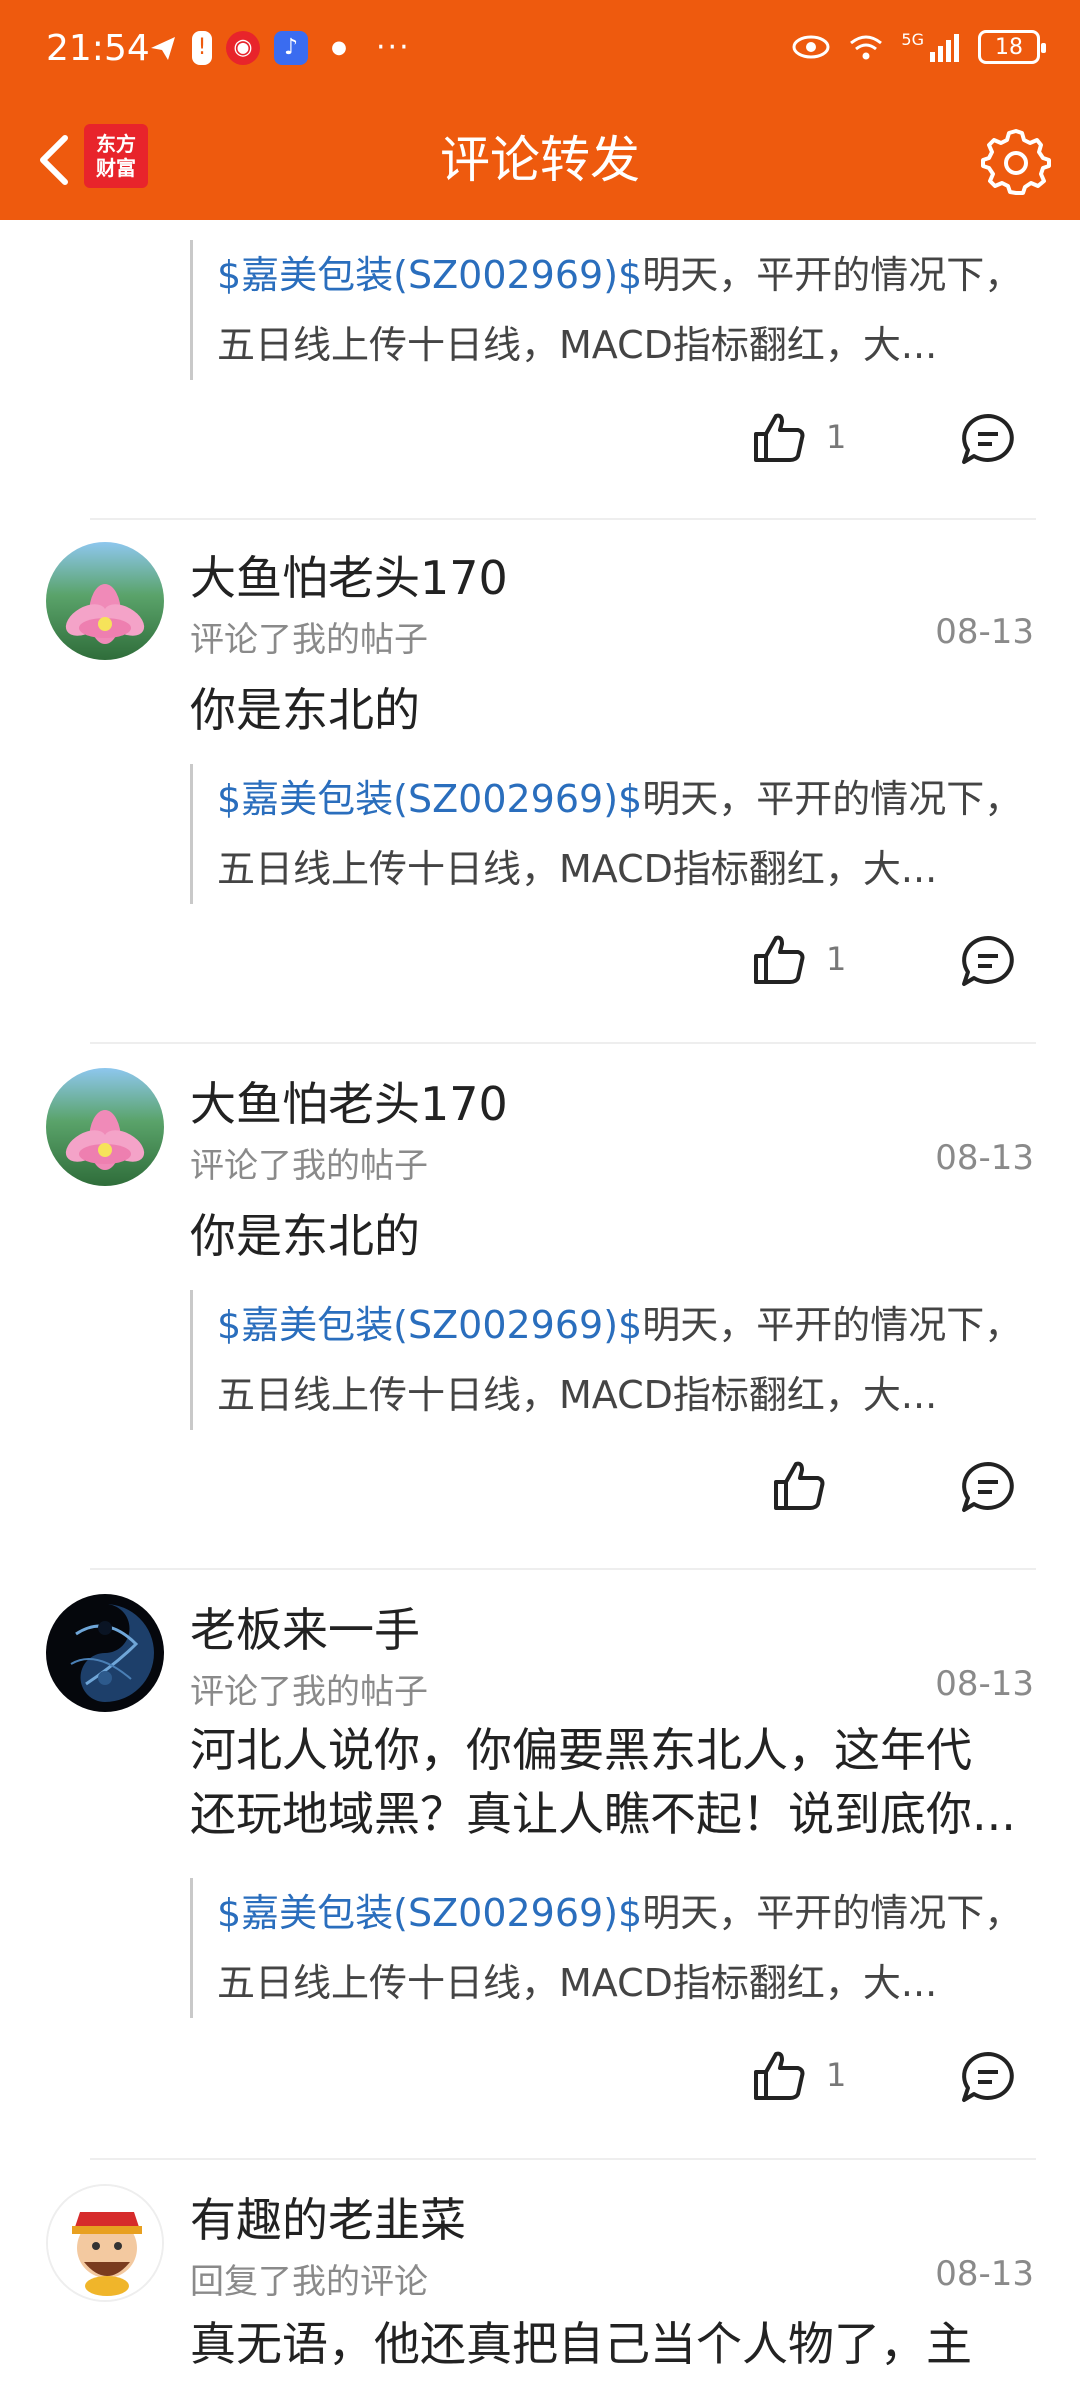  What do you see at coordinates (163, 48) in the screenshot?
I see `paper-plane-icon` at bounding box center [163, 48].